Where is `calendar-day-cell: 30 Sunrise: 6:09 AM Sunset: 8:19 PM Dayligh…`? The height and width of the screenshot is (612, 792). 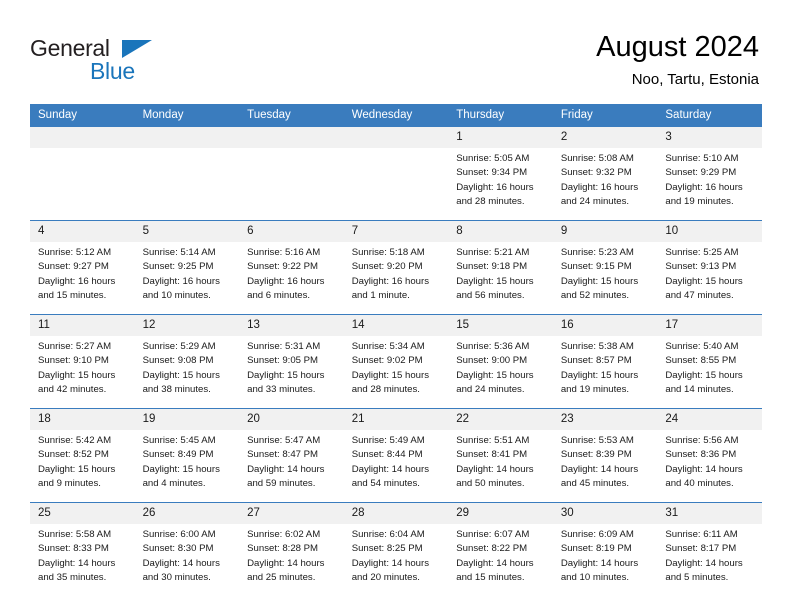
calendar-day-cell: 30 Sunrise: 6:09 AM Sunset: 8:19 PM Dayligh… is located at coordinates (605, 549).